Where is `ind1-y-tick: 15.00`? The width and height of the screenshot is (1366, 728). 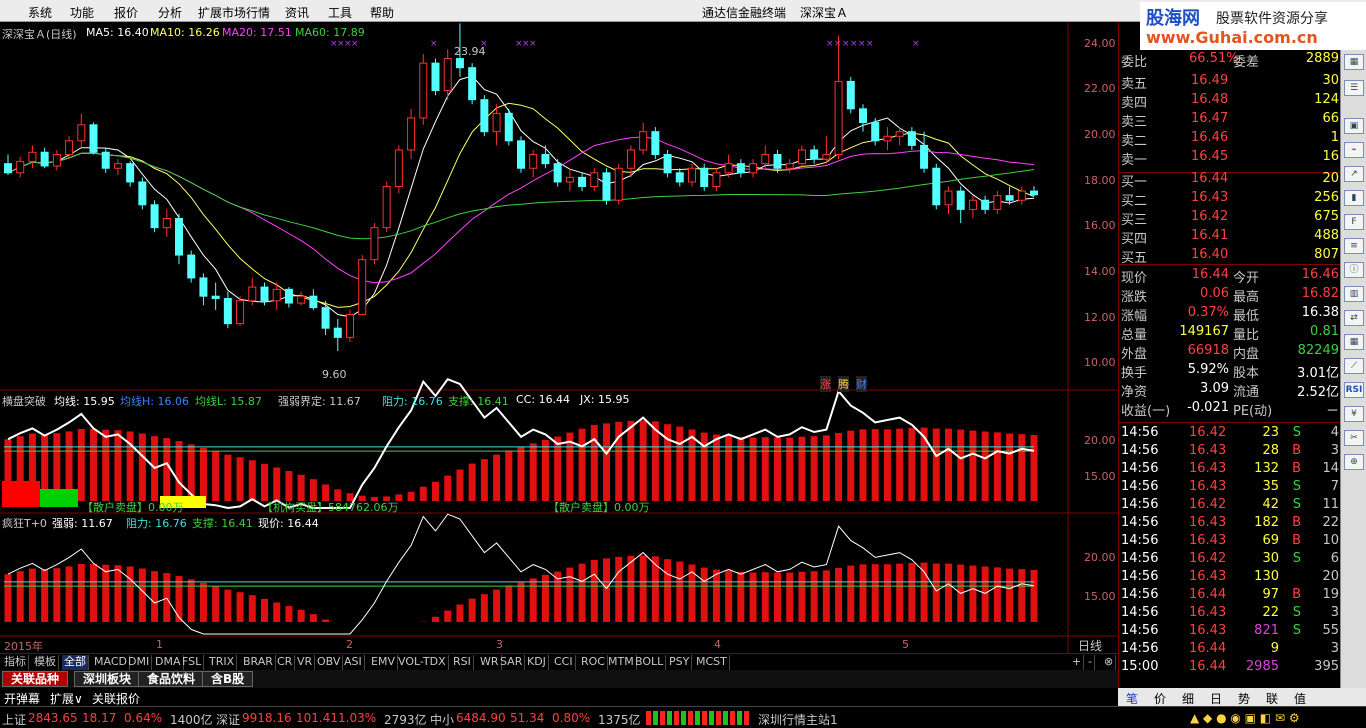 ind1-y-tick: 15.00 is located at coordinates (1100, 476).